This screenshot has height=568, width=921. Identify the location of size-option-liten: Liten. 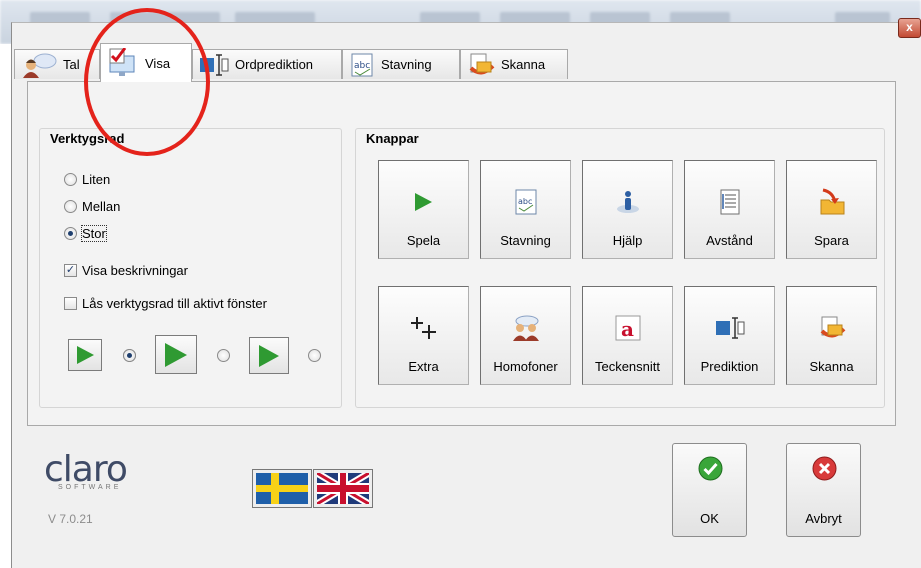
(87, 179).